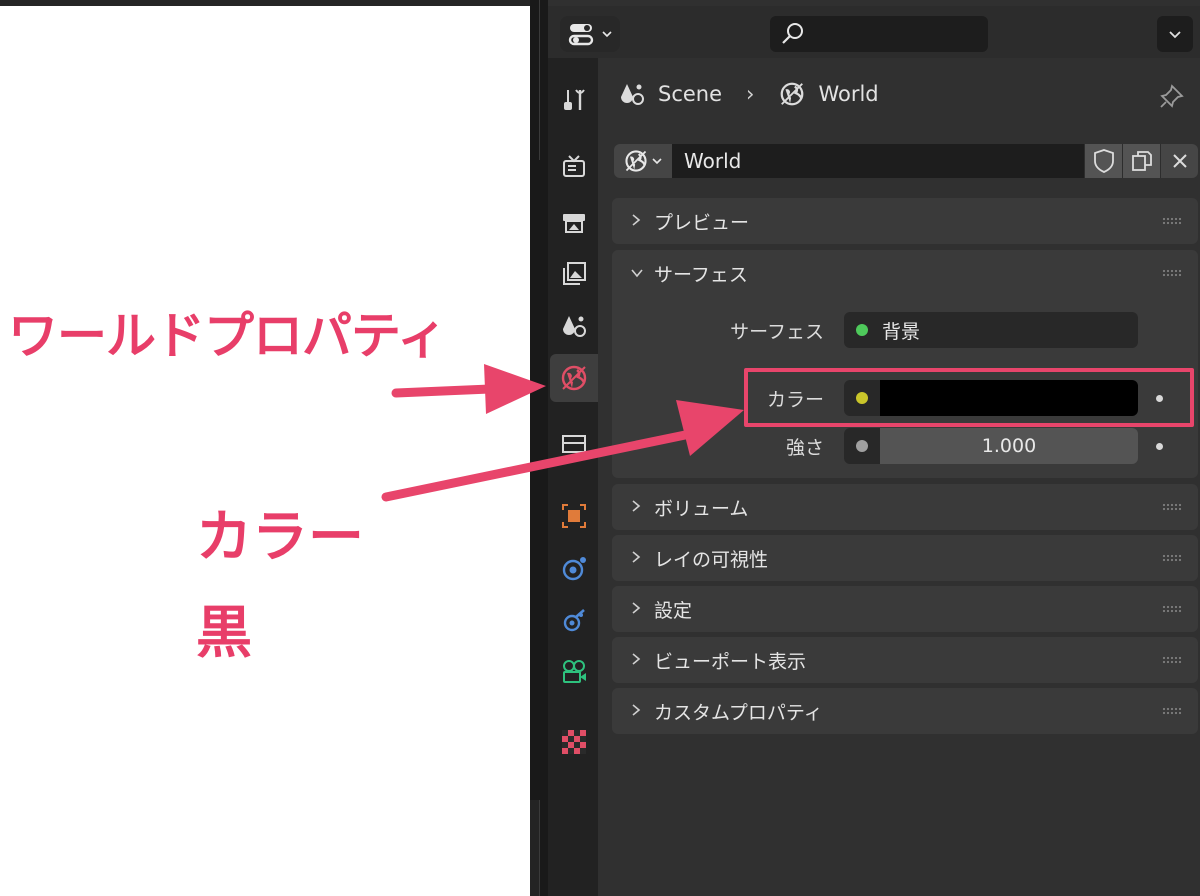 This screenshot has height=896, width=1200. What do you see at coordinates (879, 34) in the screenshot?
I see `search-input` at bounding box center [879, 34].